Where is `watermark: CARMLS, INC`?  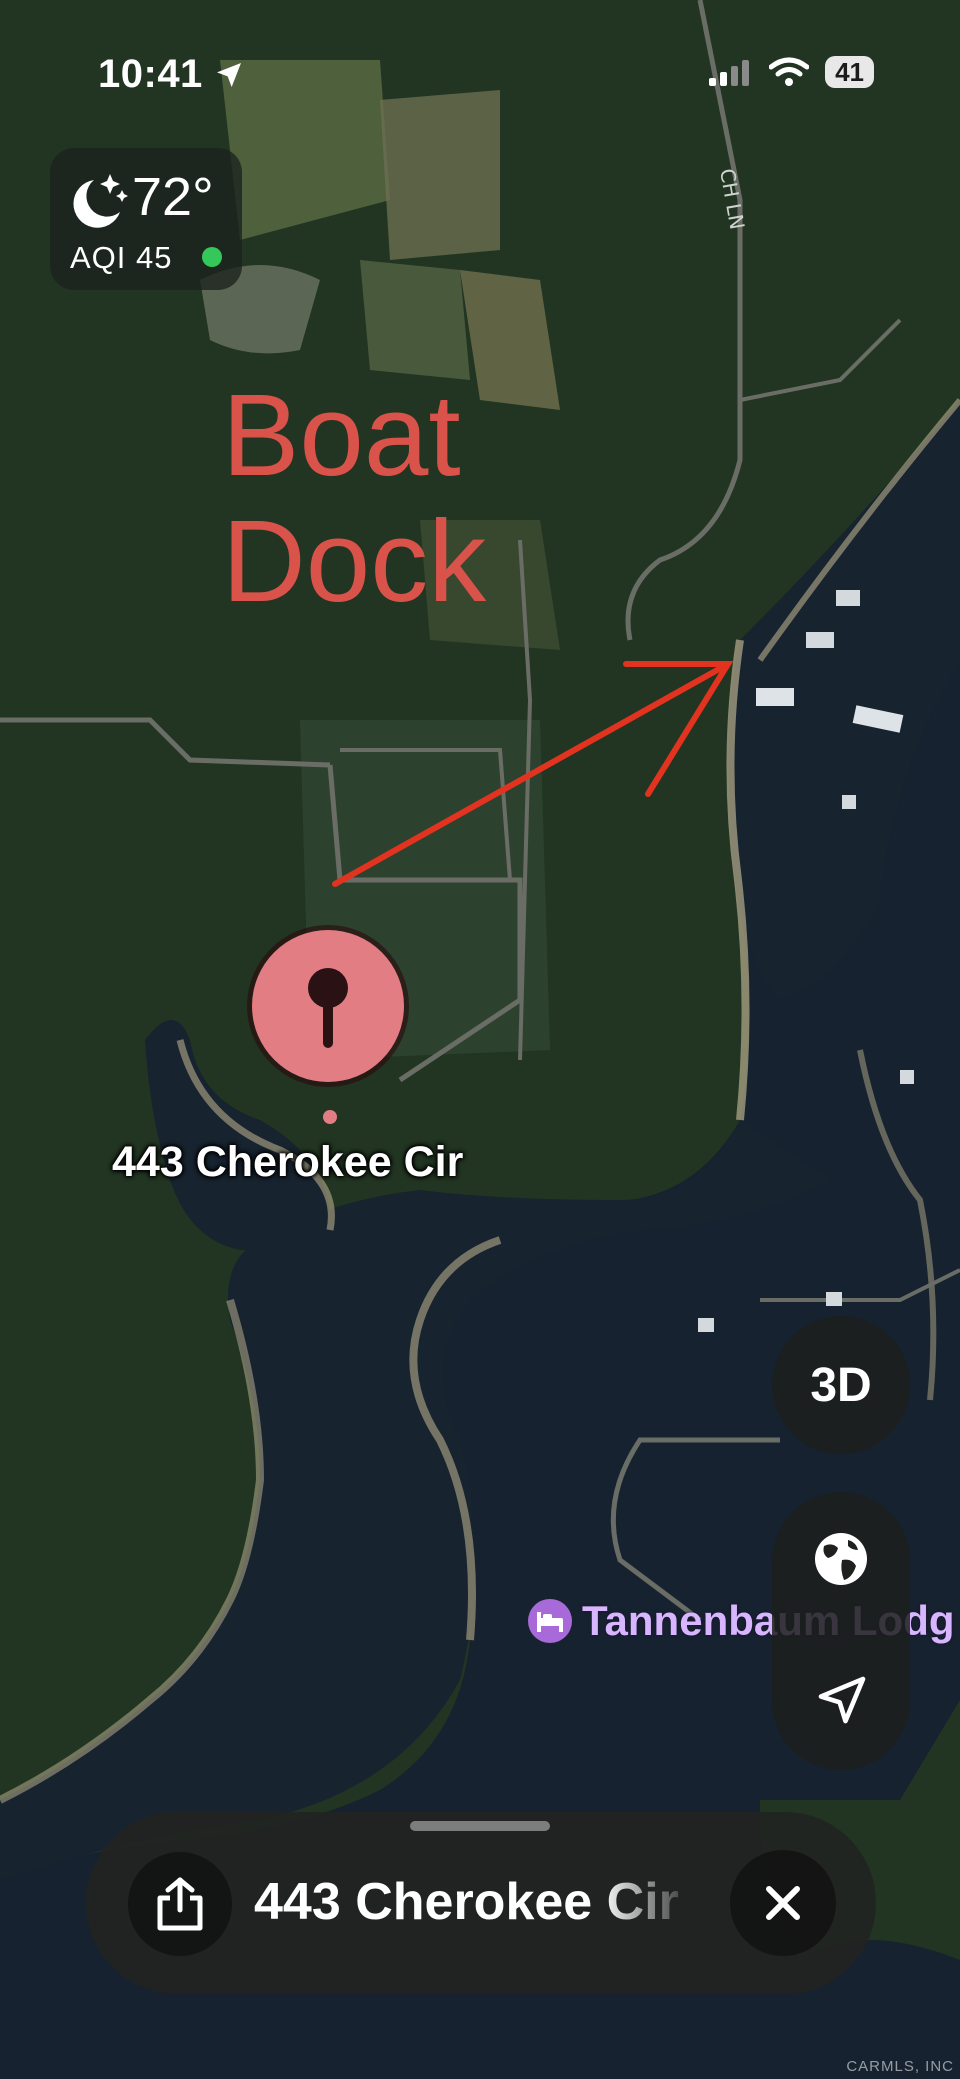 watermark: CARMLS, INC is located at coordinates (900, 2066).